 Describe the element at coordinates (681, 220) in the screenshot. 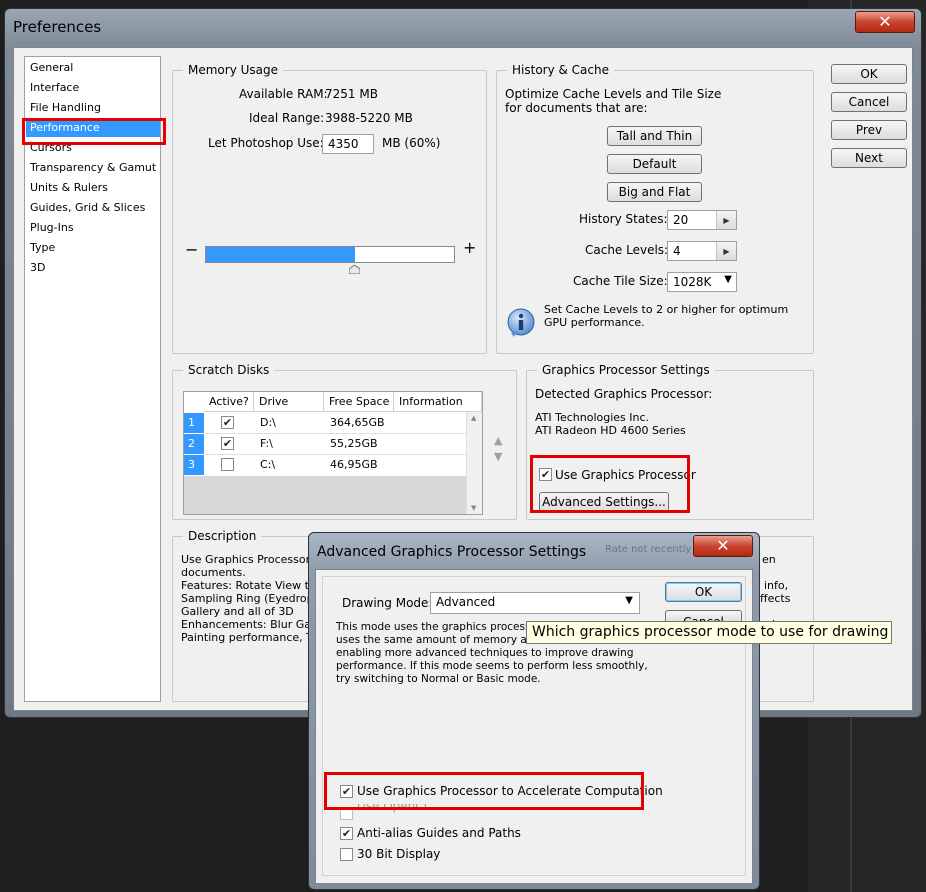

I see `history-states-value: 20` at that location.